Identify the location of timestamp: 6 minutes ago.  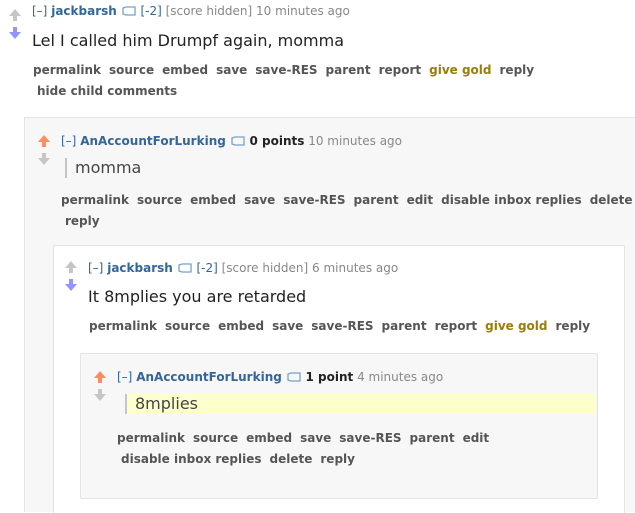
(355, 268).